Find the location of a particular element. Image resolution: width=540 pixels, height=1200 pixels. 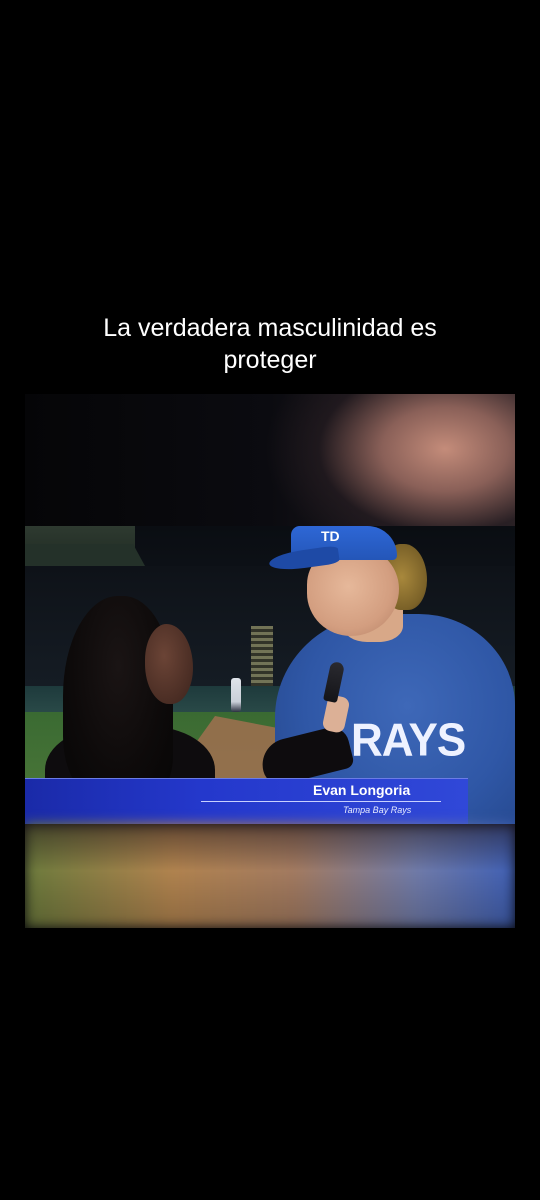

lower-third-name: Evan Longoria is located at coordinates (362, 790).